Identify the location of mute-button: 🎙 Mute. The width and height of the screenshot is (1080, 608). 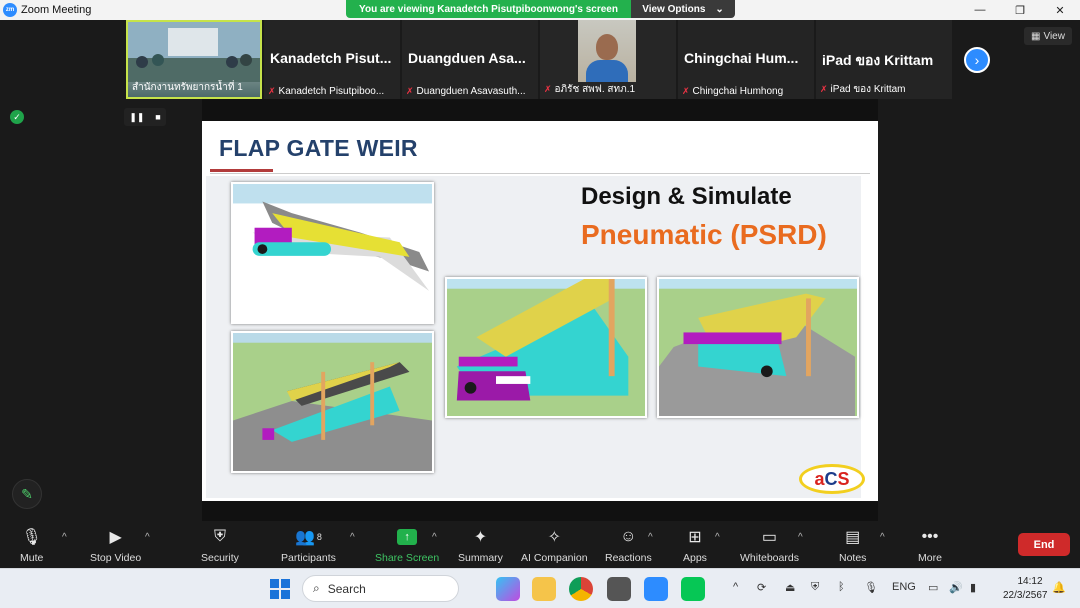
(31, 545).